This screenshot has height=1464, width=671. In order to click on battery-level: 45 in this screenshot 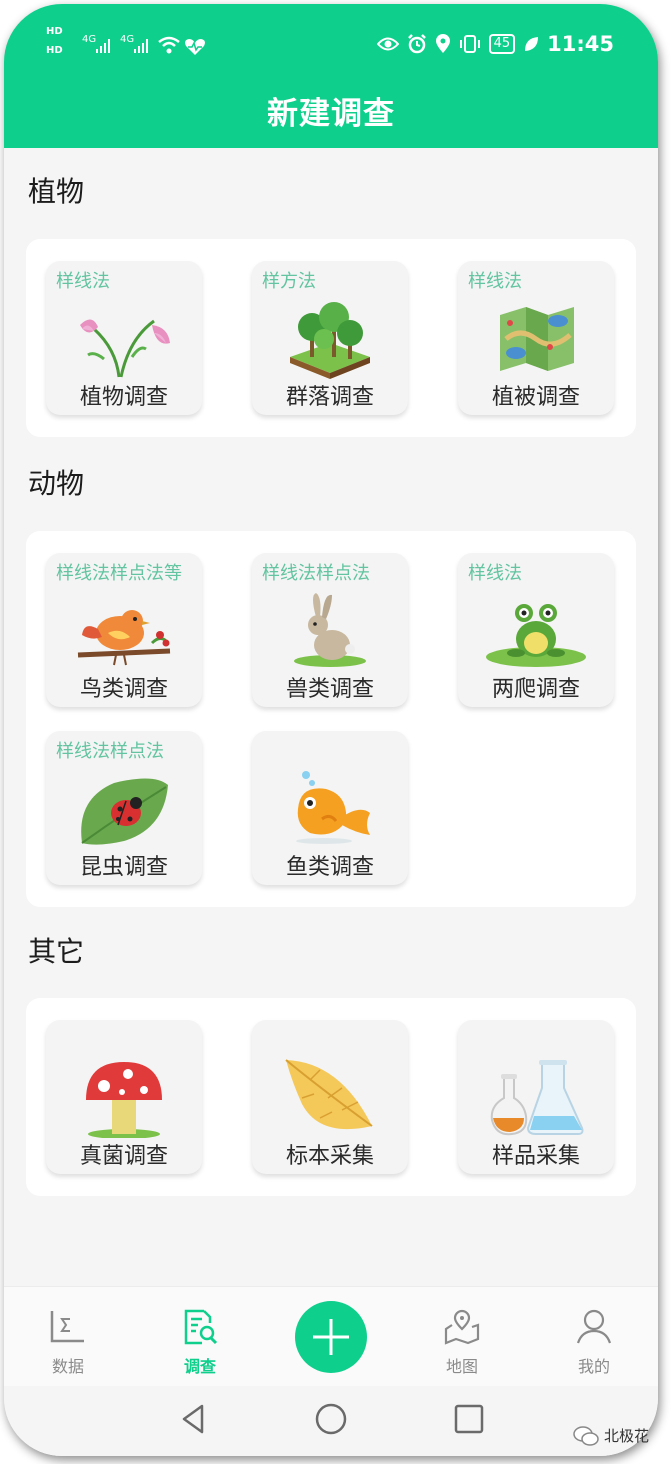, I will do `click(502, 44)`.